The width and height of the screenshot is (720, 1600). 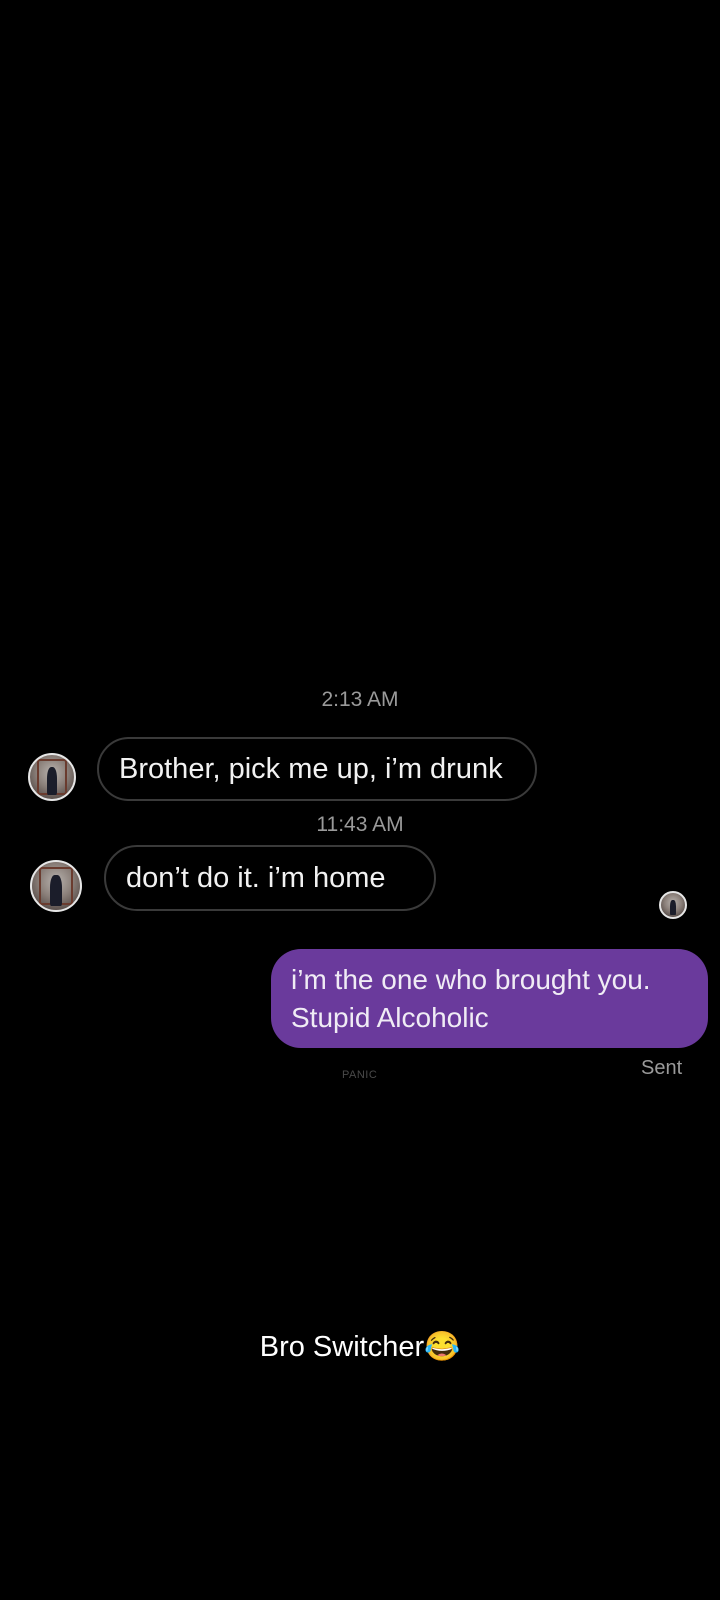 What do you see at coordinates (360, 824) in the screenshot?
I see `message-timestamp: 11:43 AM` at bounding box center [360, 824].